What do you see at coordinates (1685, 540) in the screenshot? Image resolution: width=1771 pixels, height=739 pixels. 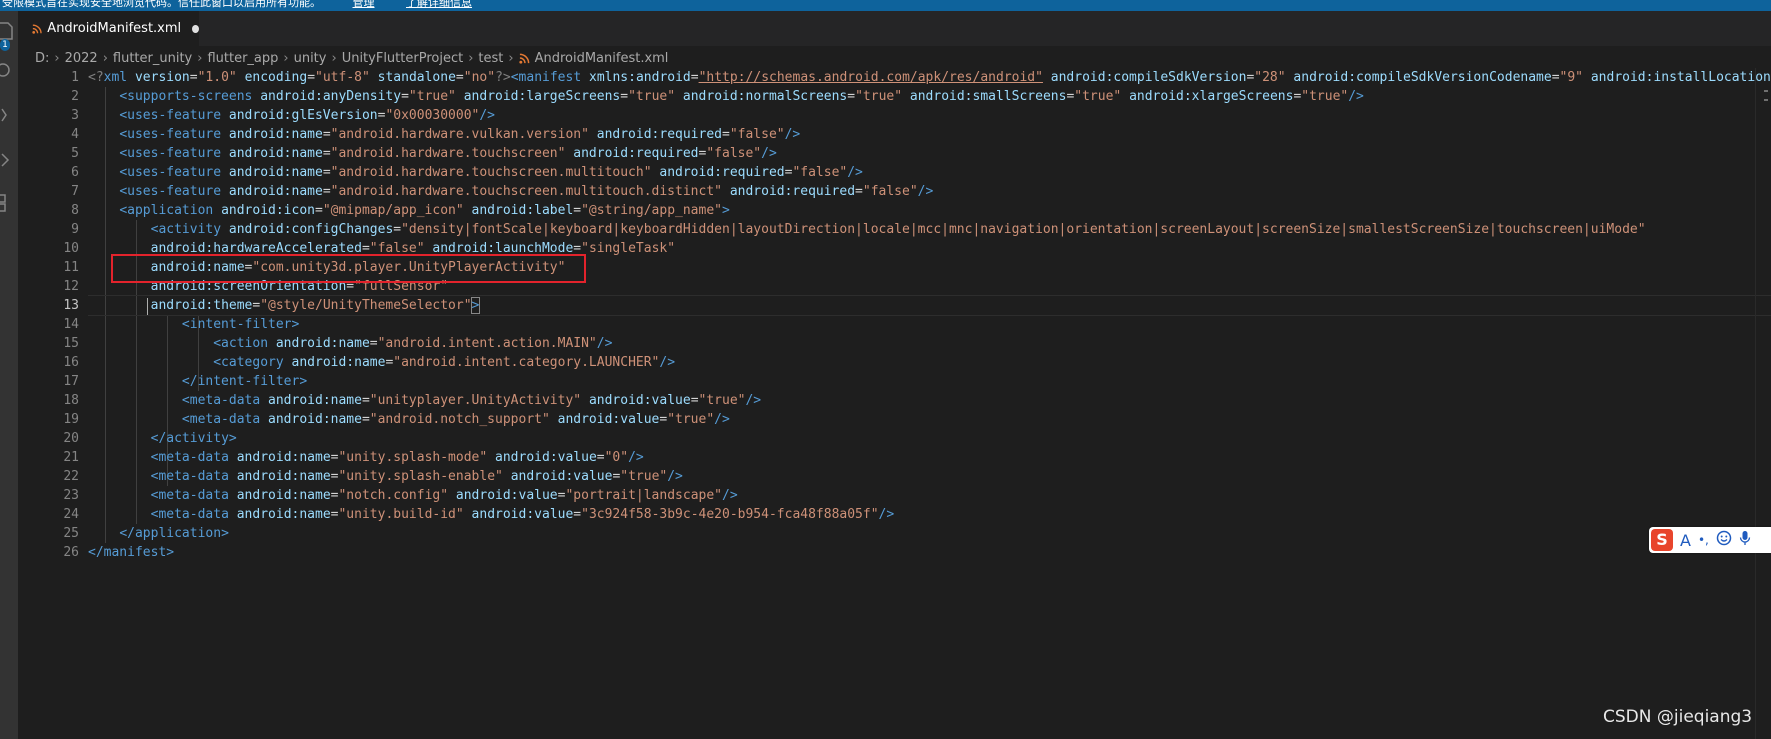 I see `ime-mode-toggle: A` at bounding box center [1685, 540].